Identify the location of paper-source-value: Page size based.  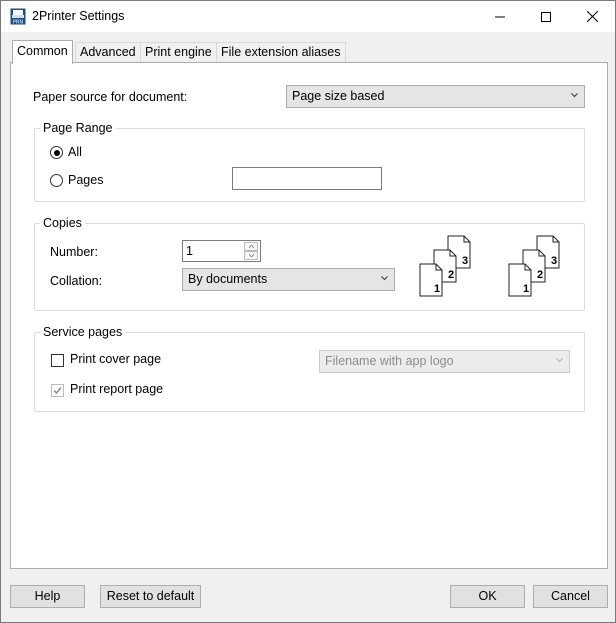
(338, 96).